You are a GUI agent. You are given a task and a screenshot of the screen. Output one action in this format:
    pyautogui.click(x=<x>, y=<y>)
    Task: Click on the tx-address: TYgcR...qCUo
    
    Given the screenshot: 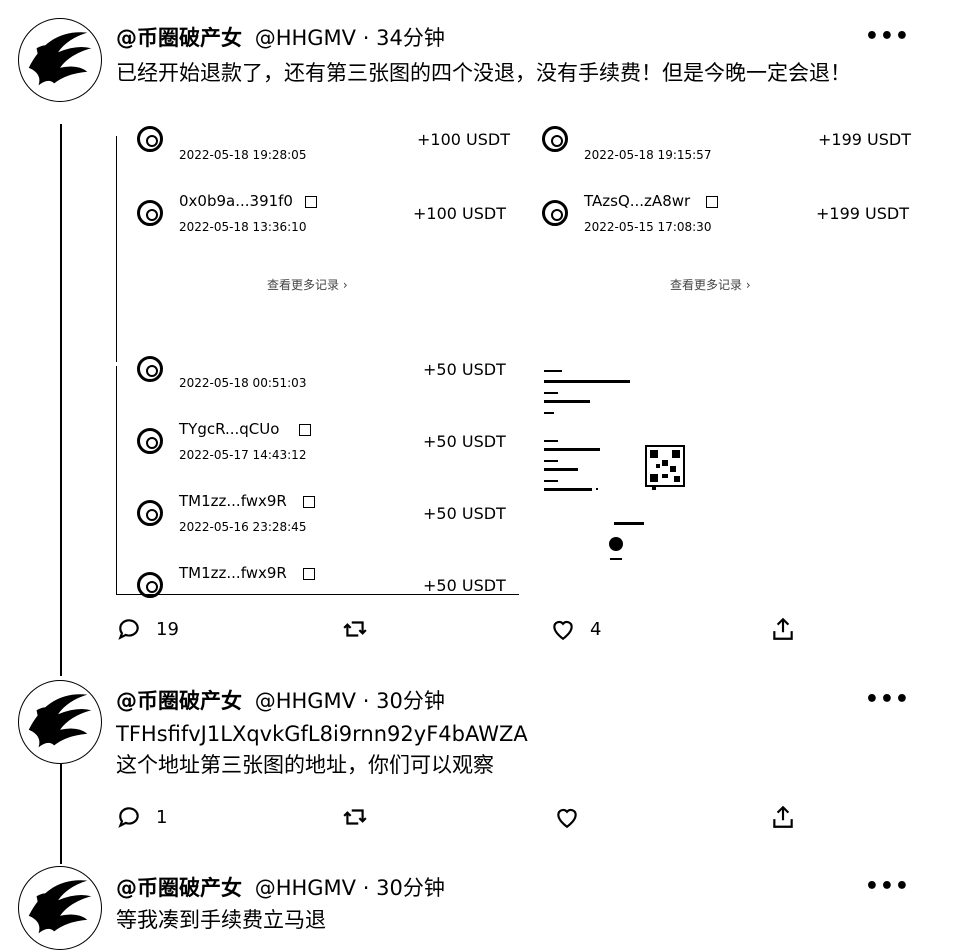 What is the action you would take?
    pyautogui.click(x=229, y=429)
    